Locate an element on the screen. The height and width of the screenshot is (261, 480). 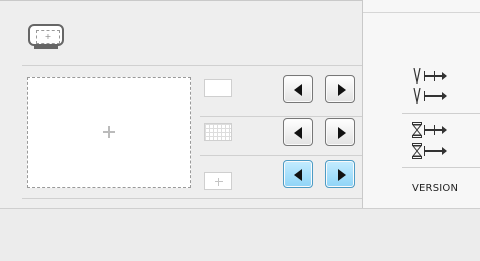
row3-left-button is located at coordinates (298, 174).